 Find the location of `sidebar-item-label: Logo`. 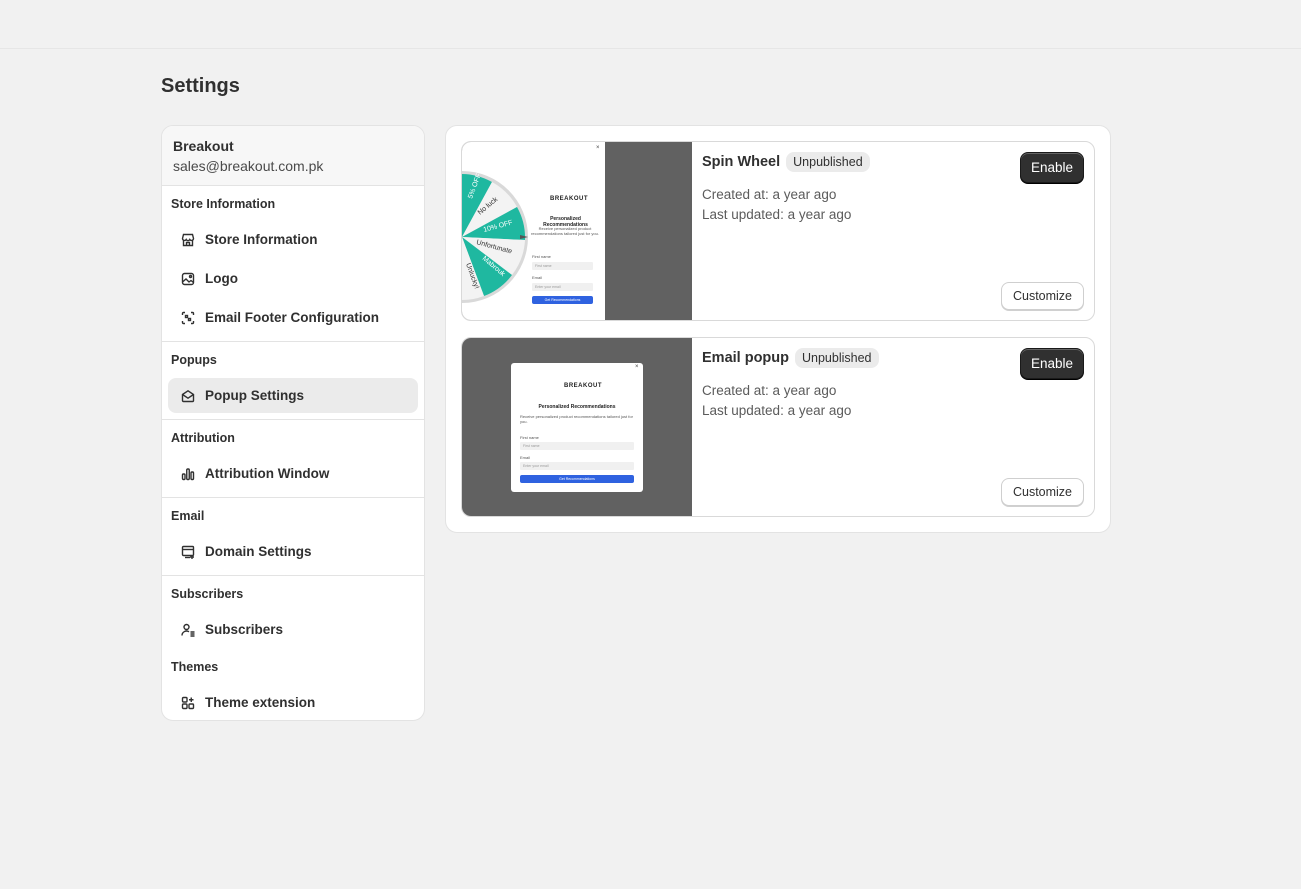

sidebar-item-label: Logo is located at coordinates (221, 278).